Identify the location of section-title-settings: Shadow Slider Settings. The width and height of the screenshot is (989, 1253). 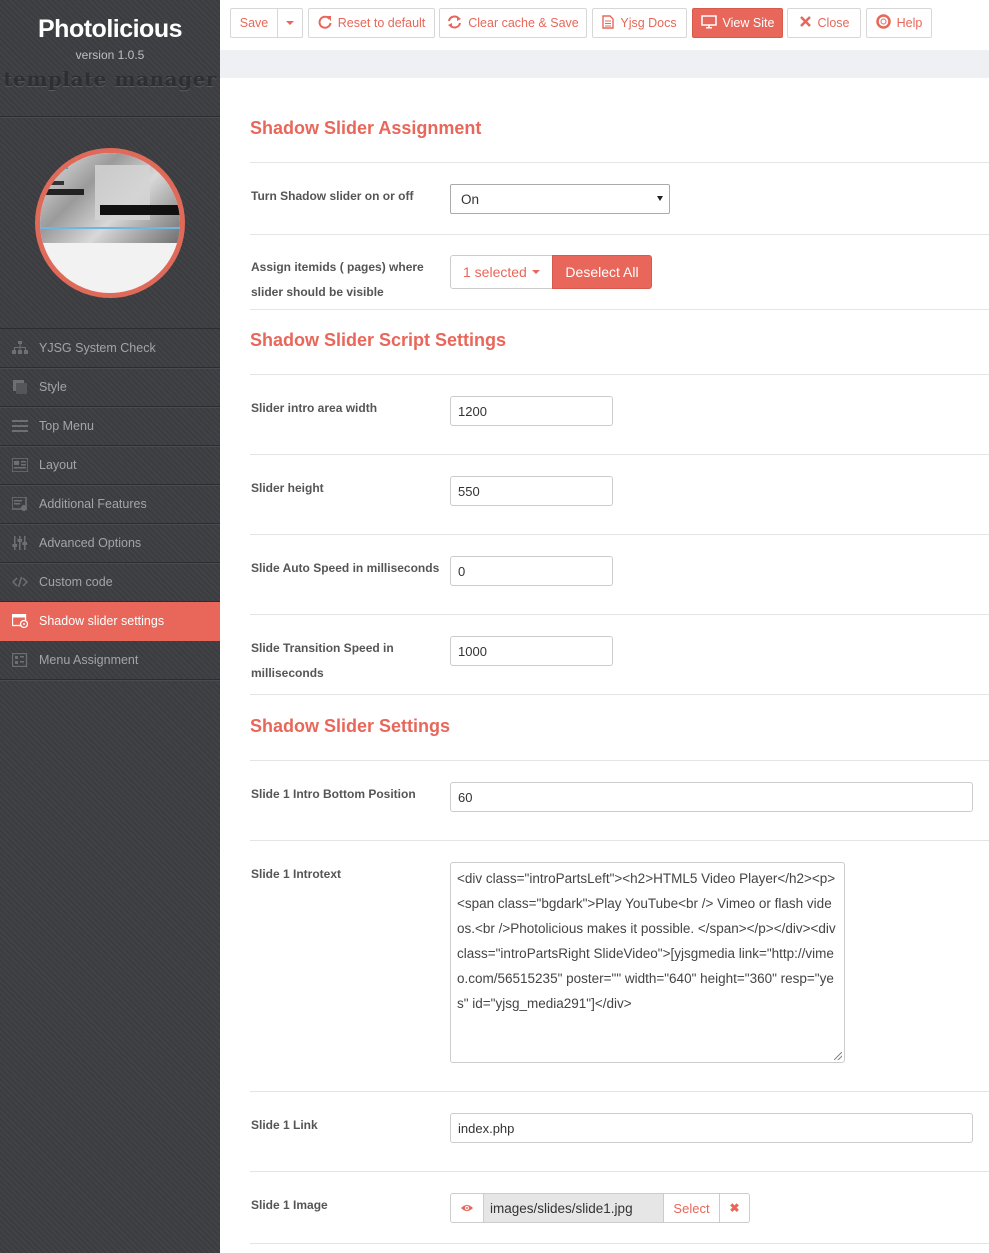
(350, 726).